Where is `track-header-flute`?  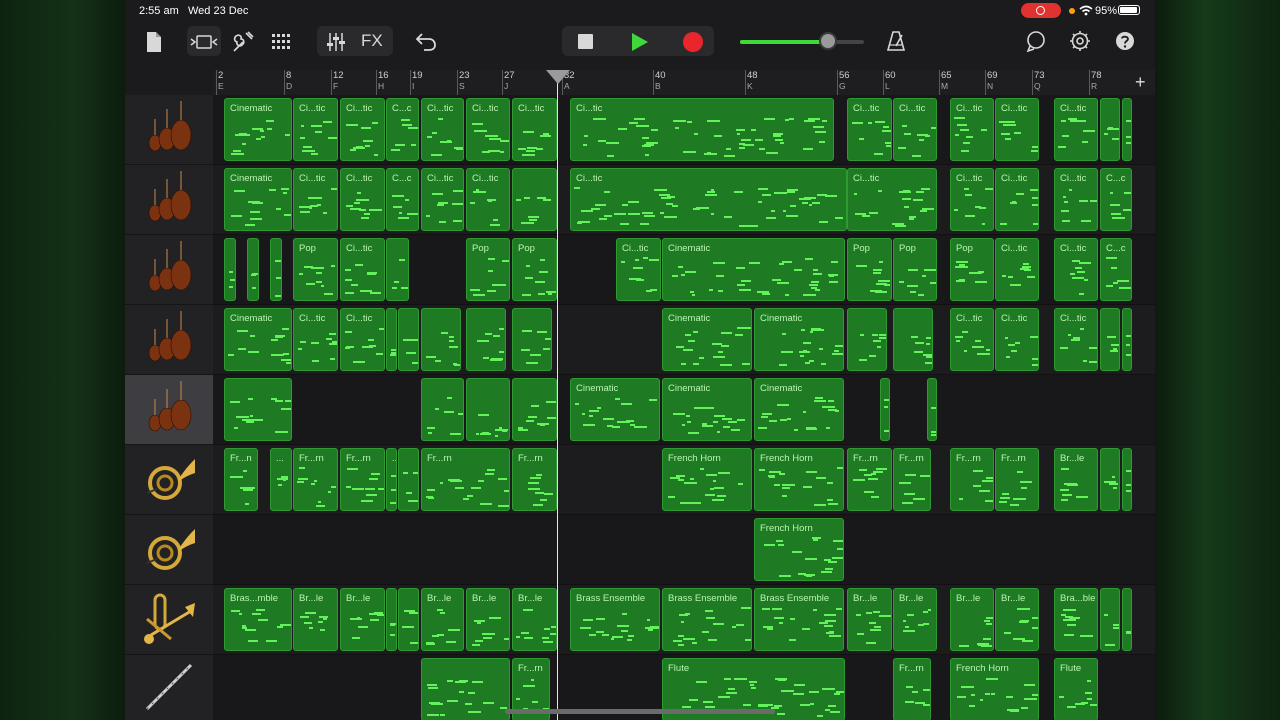 track-header-flute is located at coordinates (169, 687).